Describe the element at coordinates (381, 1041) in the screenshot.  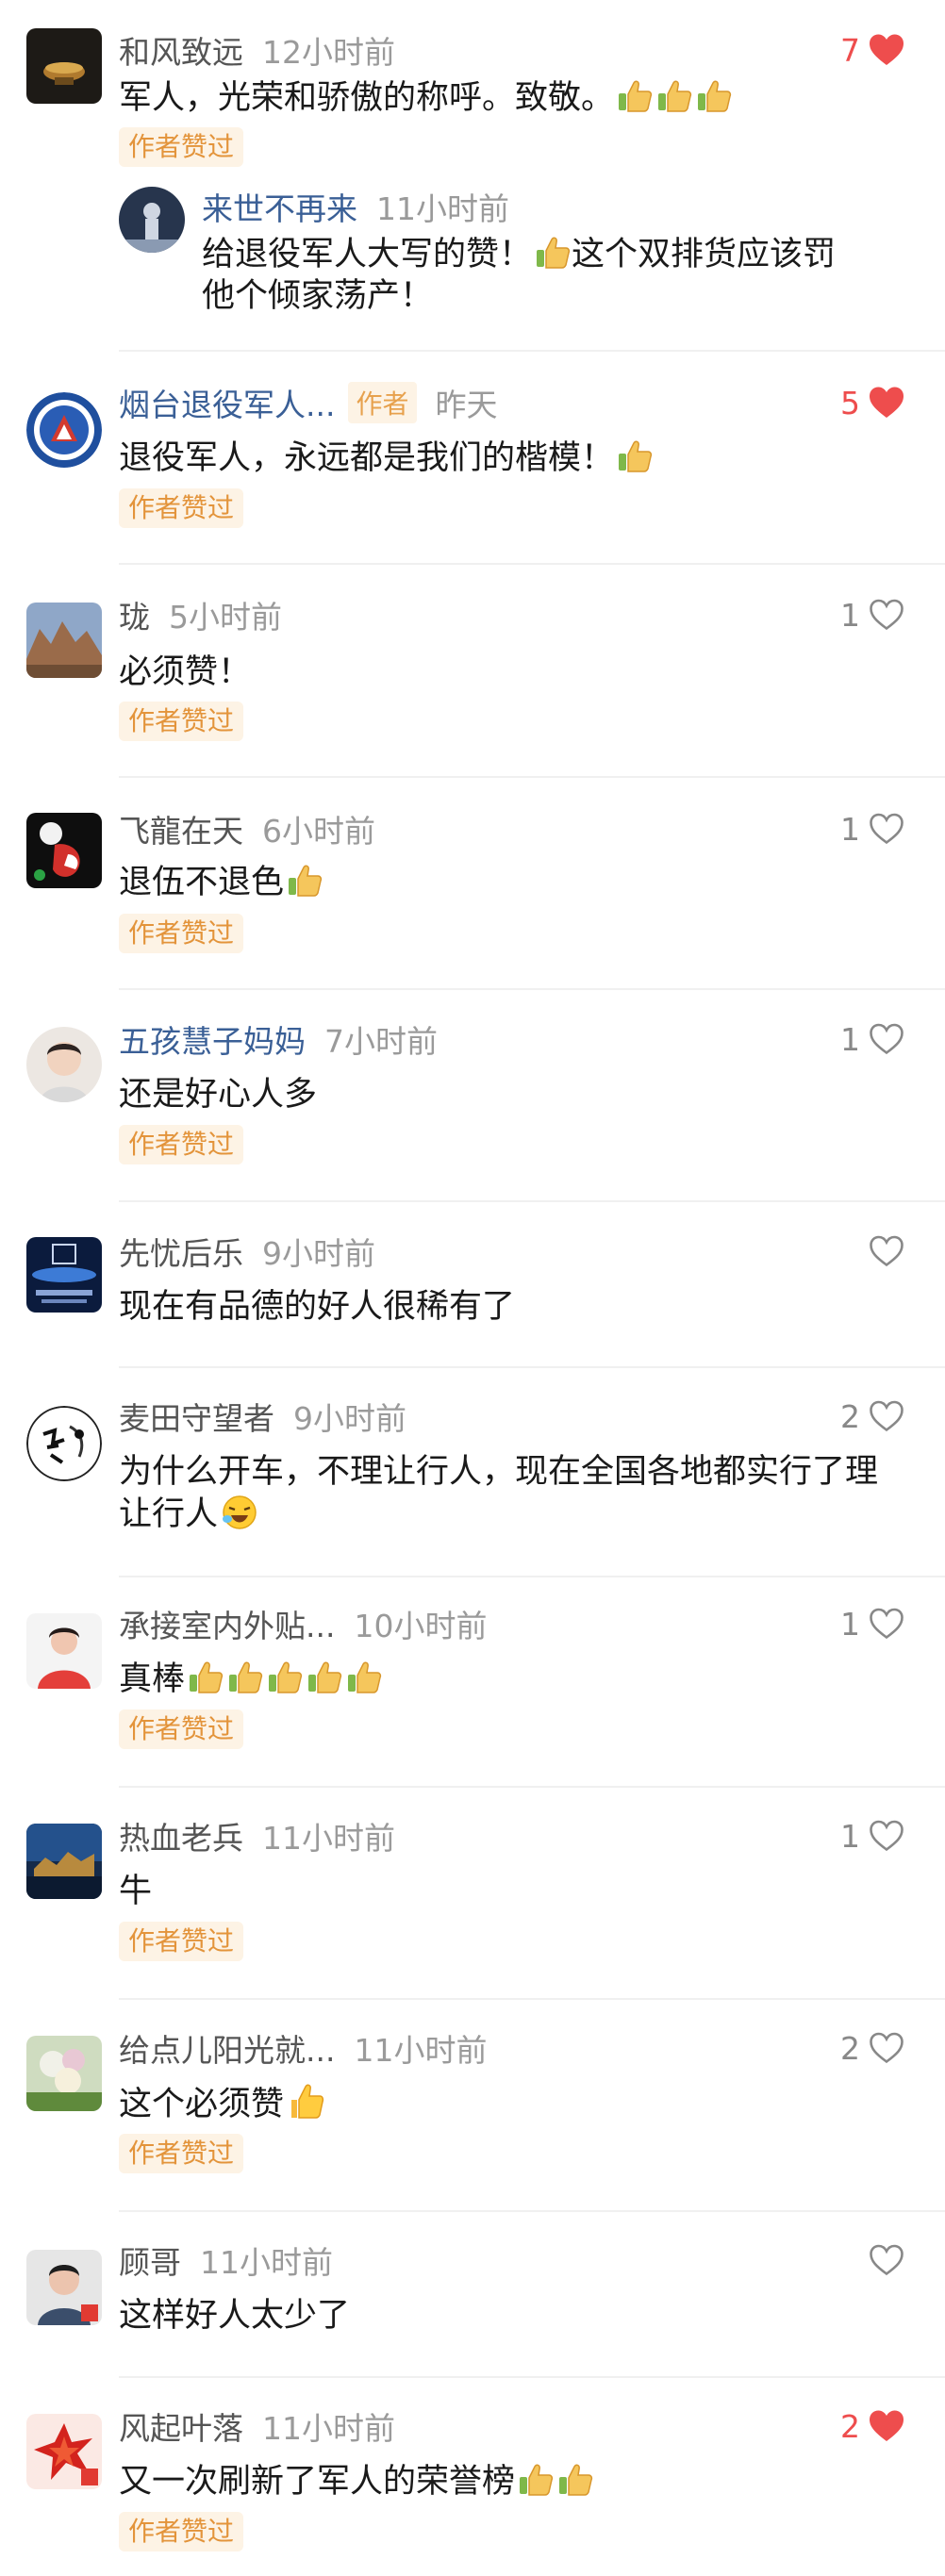
I see `comment-time: 7小时前` at that location.